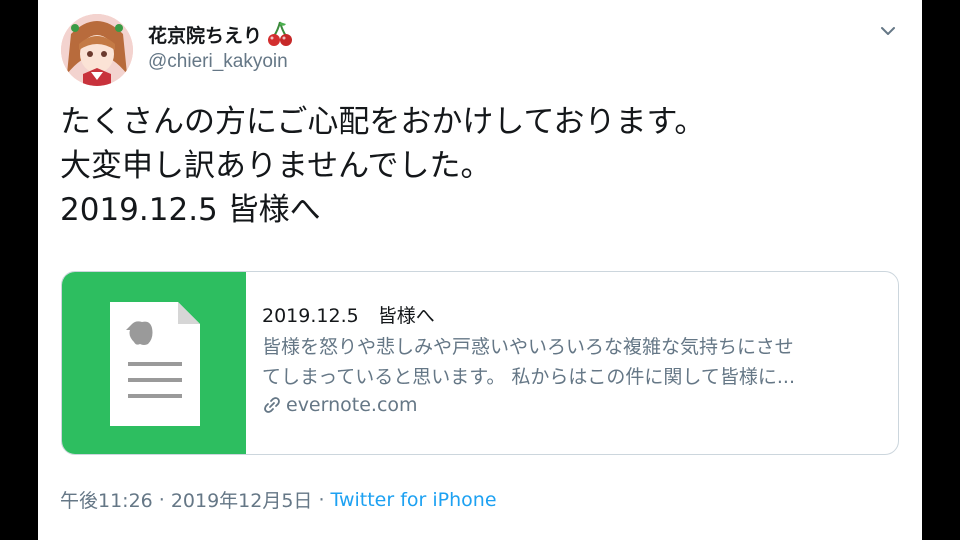 This screenshot has width=960, height=540. I want to click on avatar, so click(97, 50).